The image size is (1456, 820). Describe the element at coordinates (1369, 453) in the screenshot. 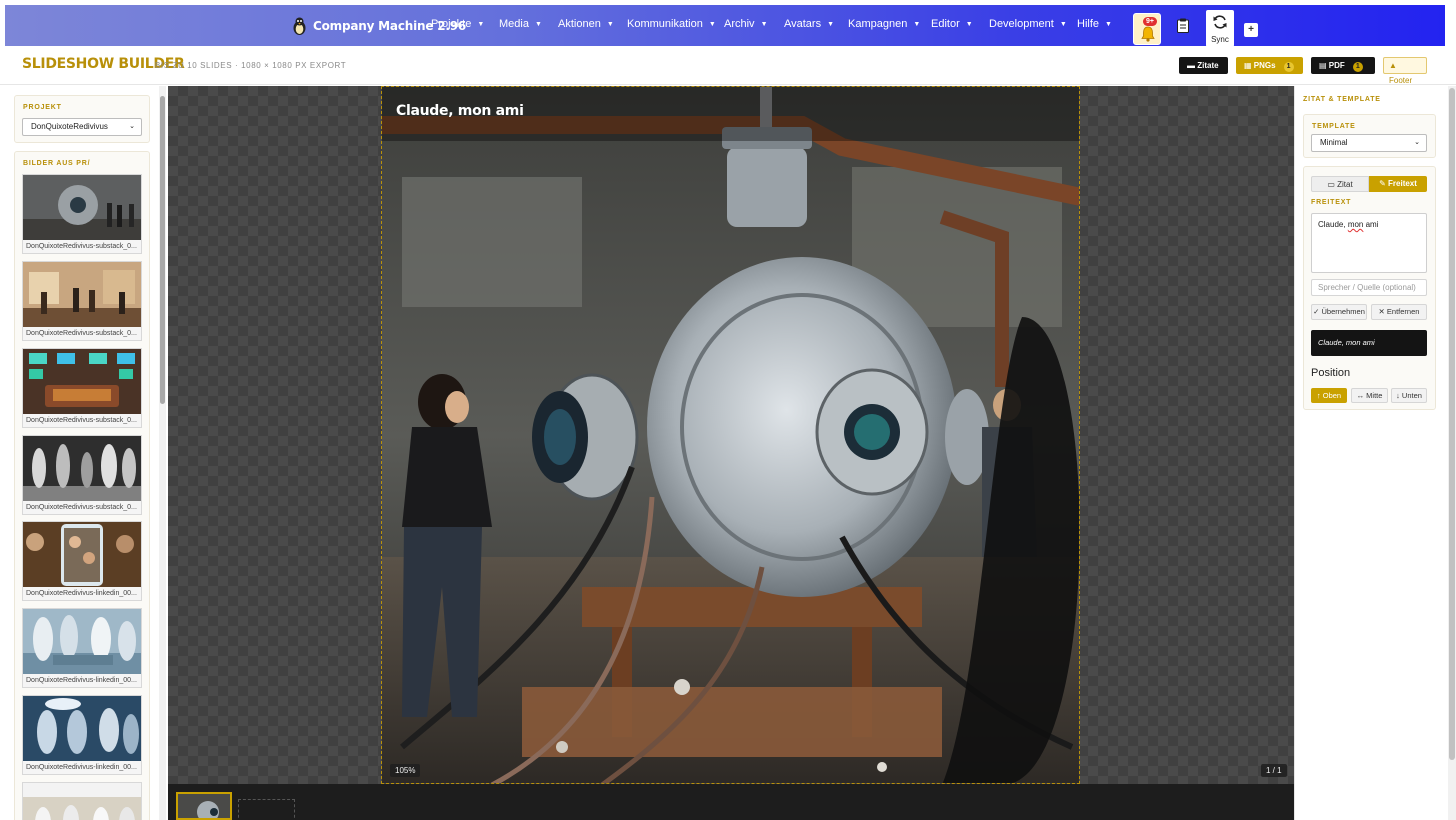

I see `right-panel: ZITAT & TEMPLATE TEMPLATE` at that location.